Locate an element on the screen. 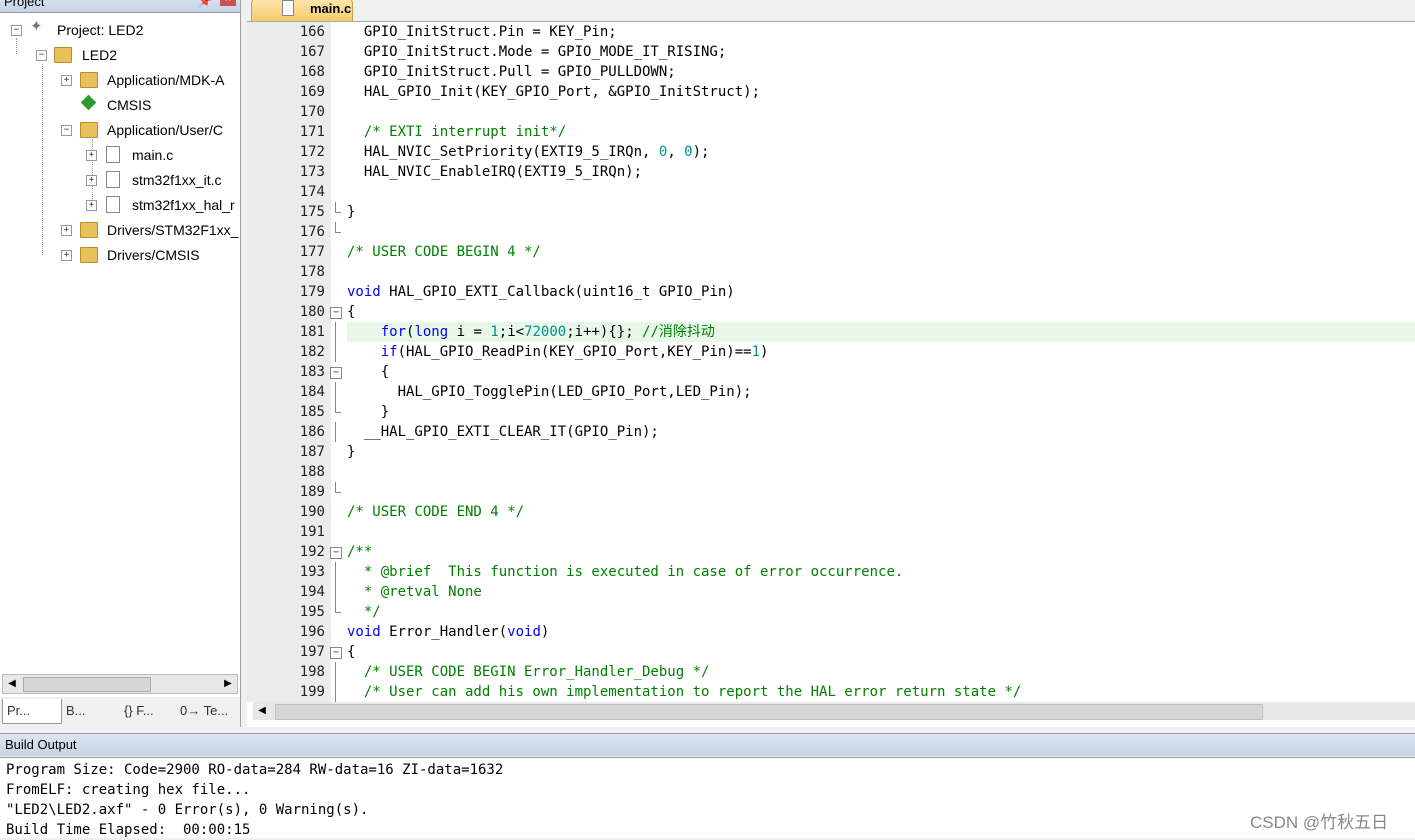 The height and width of the screenshot is (840, 1415). code-text: * @retval None is located at coordinates (414, 592).